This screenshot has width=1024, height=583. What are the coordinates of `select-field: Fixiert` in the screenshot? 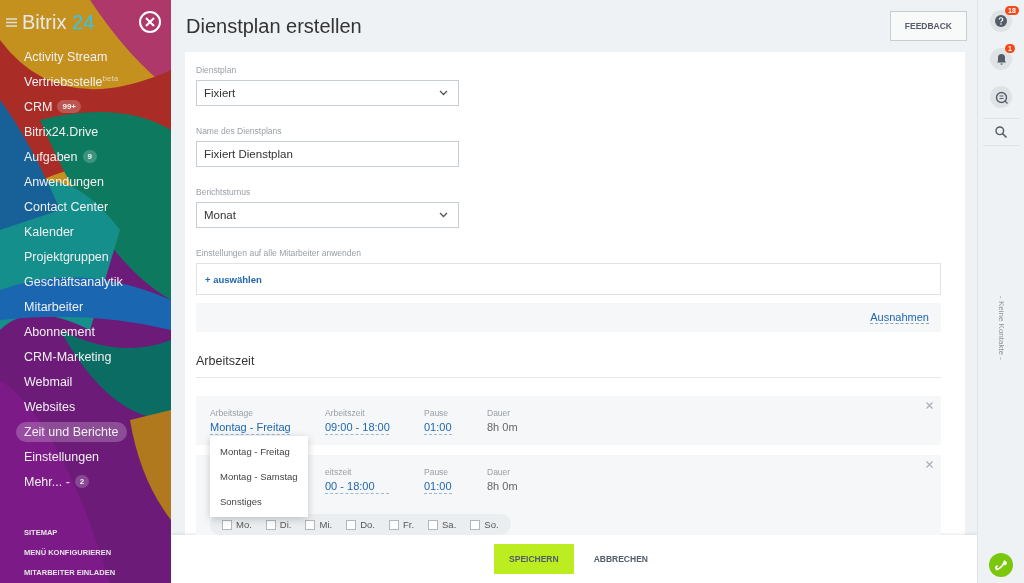 It's located at (327, 93).